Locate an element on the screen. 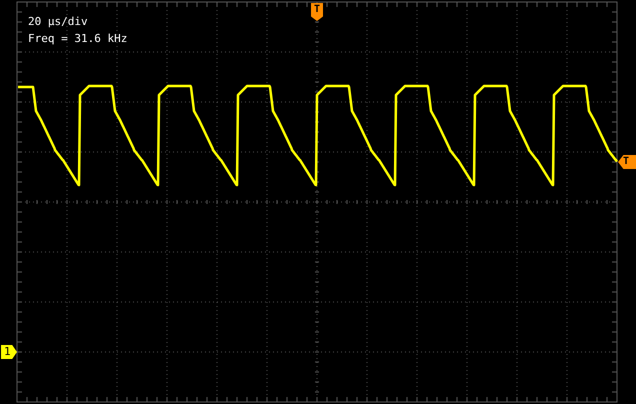 The image size is (636, 404). frequency-readout: Freq = 31.6 kHz is located at coordinates (78, 39).